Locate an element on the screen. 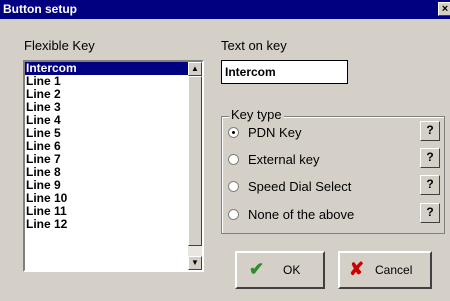  radio-label: Speed Dial Select is located at coordinates (300, 186).